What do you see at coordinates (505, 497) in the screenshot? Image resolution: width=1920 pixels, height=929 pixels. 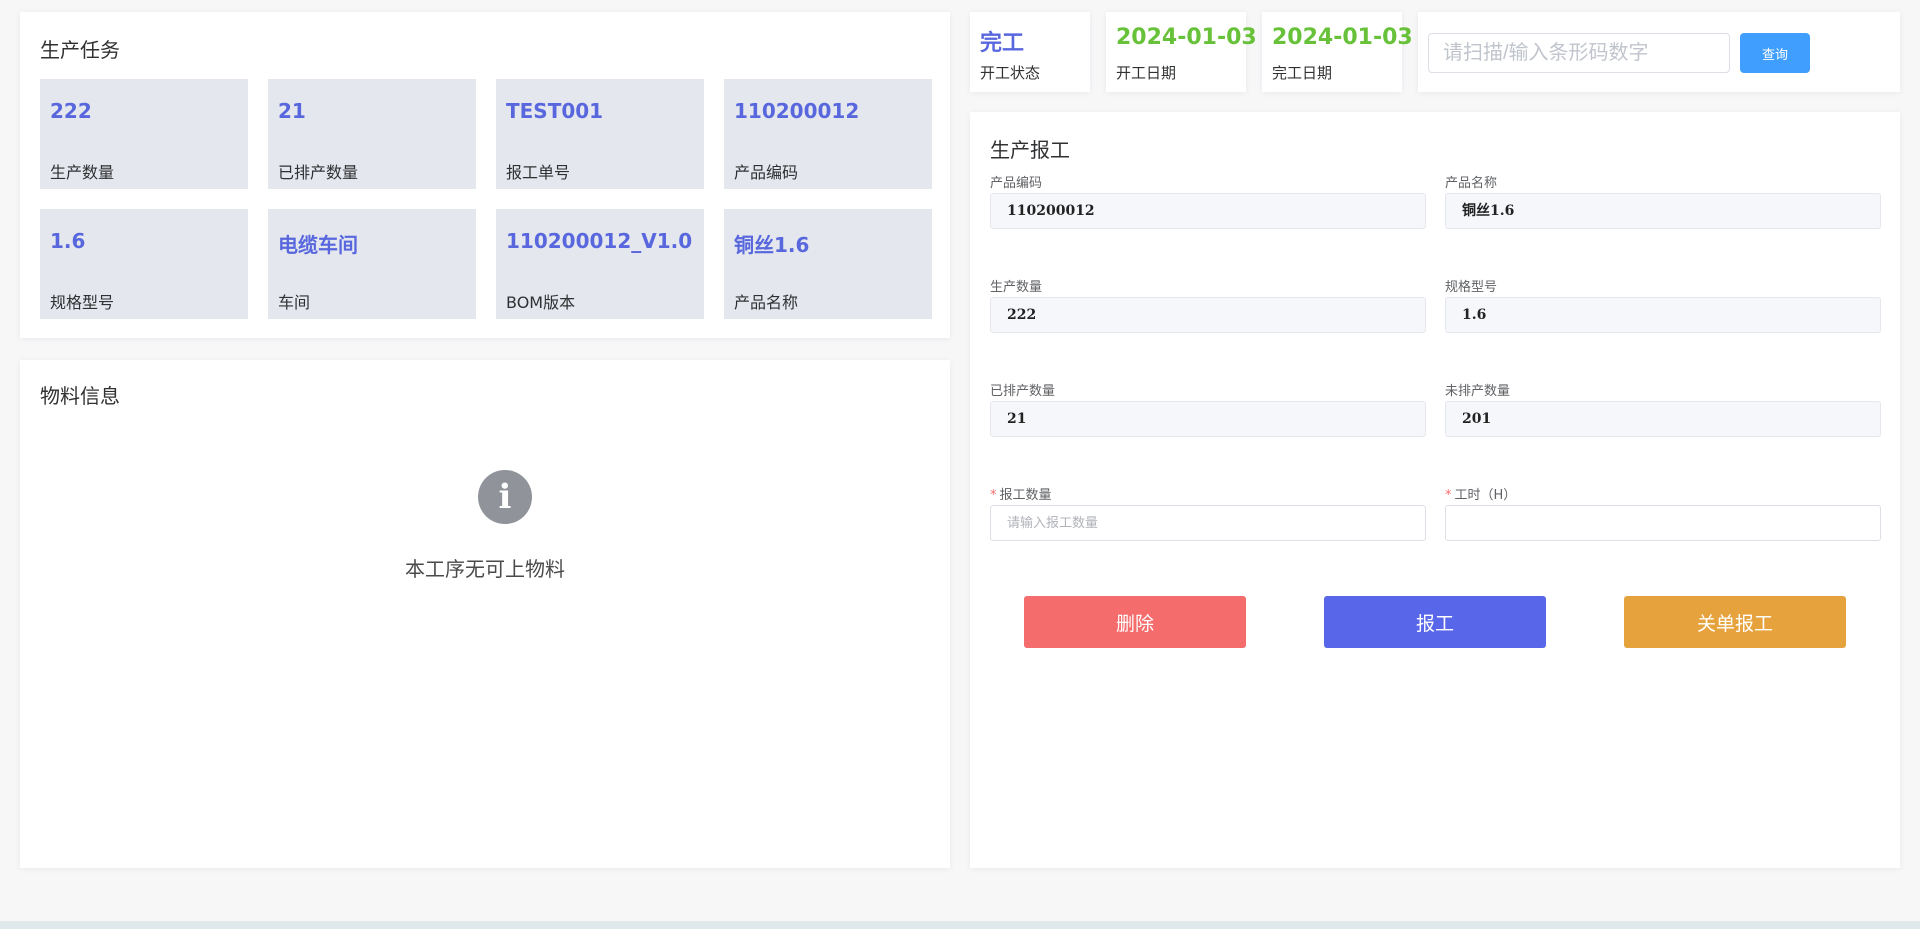 I see `info-icon: i` at bounding box center [505, 497].